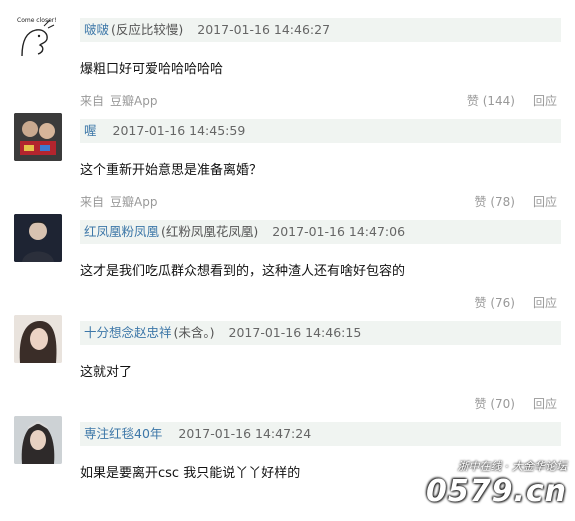 The height and width of the screenshot is (521, 575). What do you see at coordinates (190, 473) in the screenshot?
I see `comment-text: 如果是要离开csc 我只能说丫丫好样的` at bounding box center [190, 473].